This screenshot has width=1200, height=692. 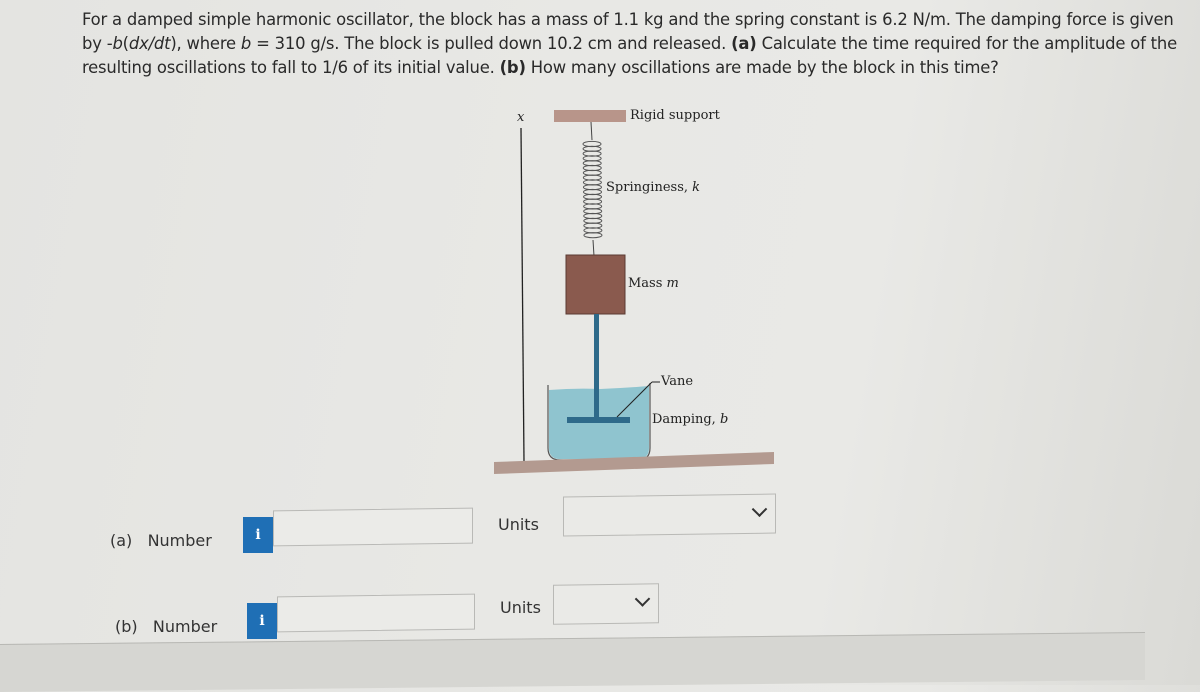 What do you see at coordinates (522, 295) in the screenshot?
I see `x-axis-line` at bounding box center [522, 295].